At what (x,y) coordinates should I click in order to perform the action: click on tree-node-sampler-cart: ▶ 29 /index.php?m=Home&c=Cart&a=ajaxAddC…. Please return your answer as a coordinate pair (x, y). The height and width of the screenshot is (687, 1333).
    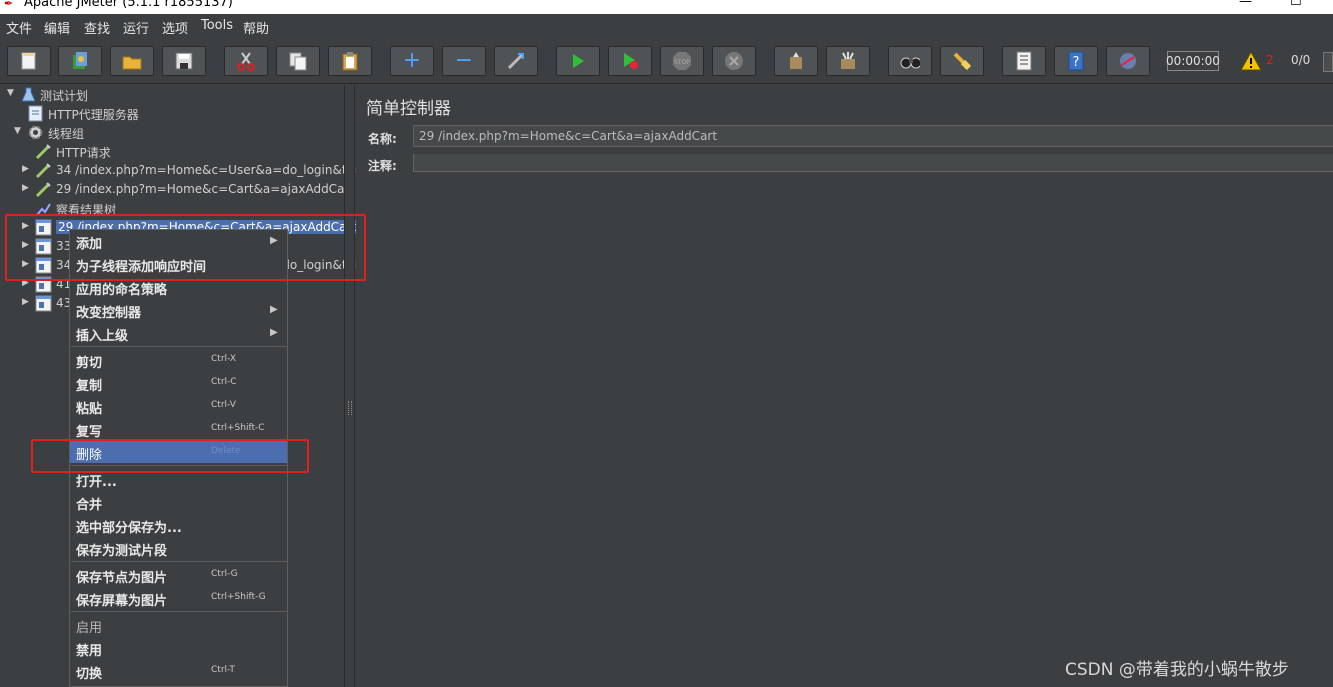
    Looking at the image, I should click on (177, 189).